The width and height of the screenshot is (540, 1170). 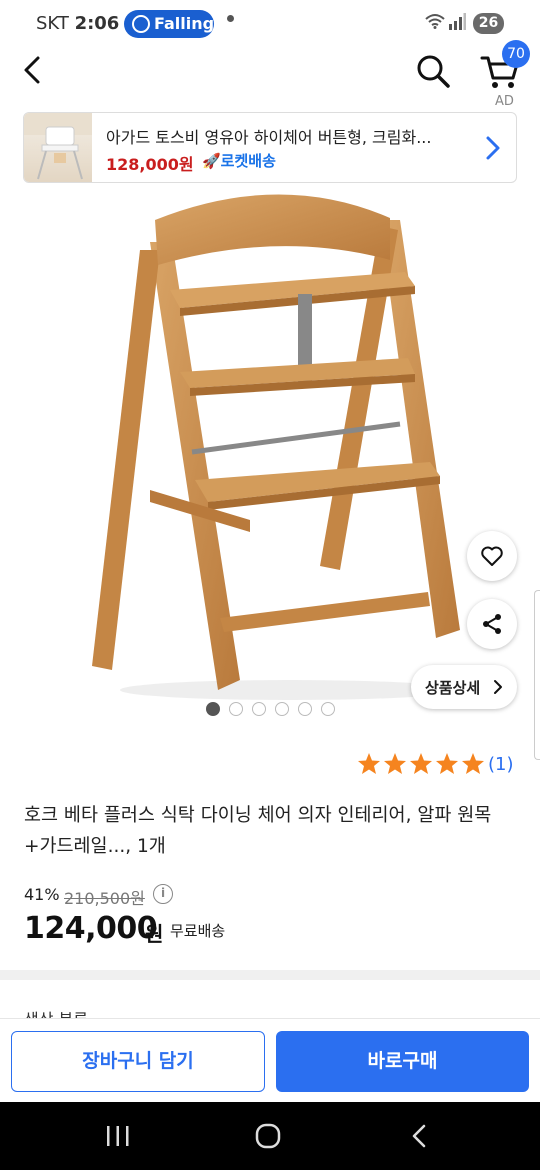 I want to click on info-icon: i, so click(x=163, y=894).